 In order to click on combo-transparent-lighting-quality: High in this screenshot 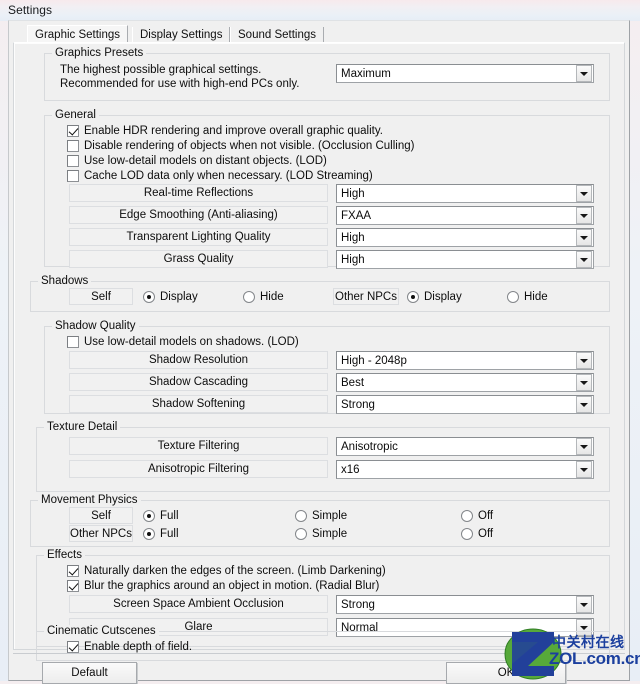, I will do `click(465, 237)`.